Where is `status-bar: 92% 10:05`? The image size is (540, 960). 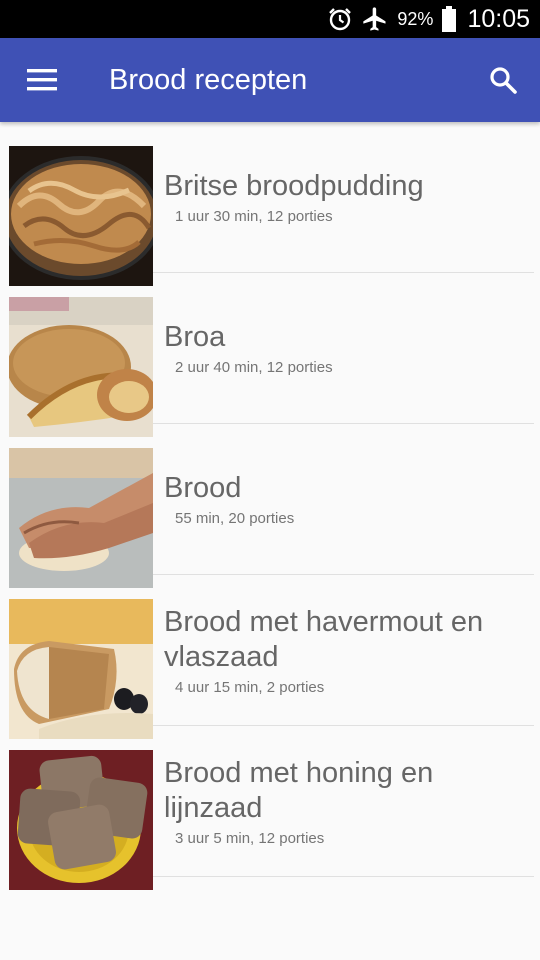 status-bar: 92% 10:05 is located at coordinates (270, 19).